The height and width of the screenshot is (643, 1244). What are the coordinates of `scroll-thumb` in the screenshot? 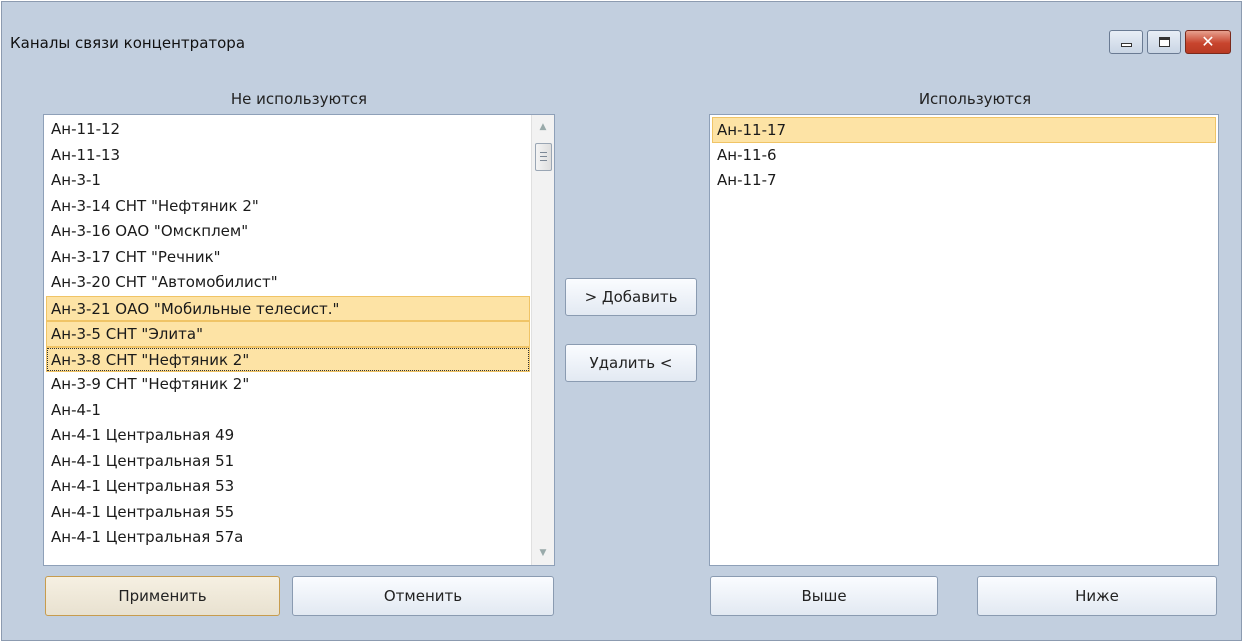 It's located at (543, 157).